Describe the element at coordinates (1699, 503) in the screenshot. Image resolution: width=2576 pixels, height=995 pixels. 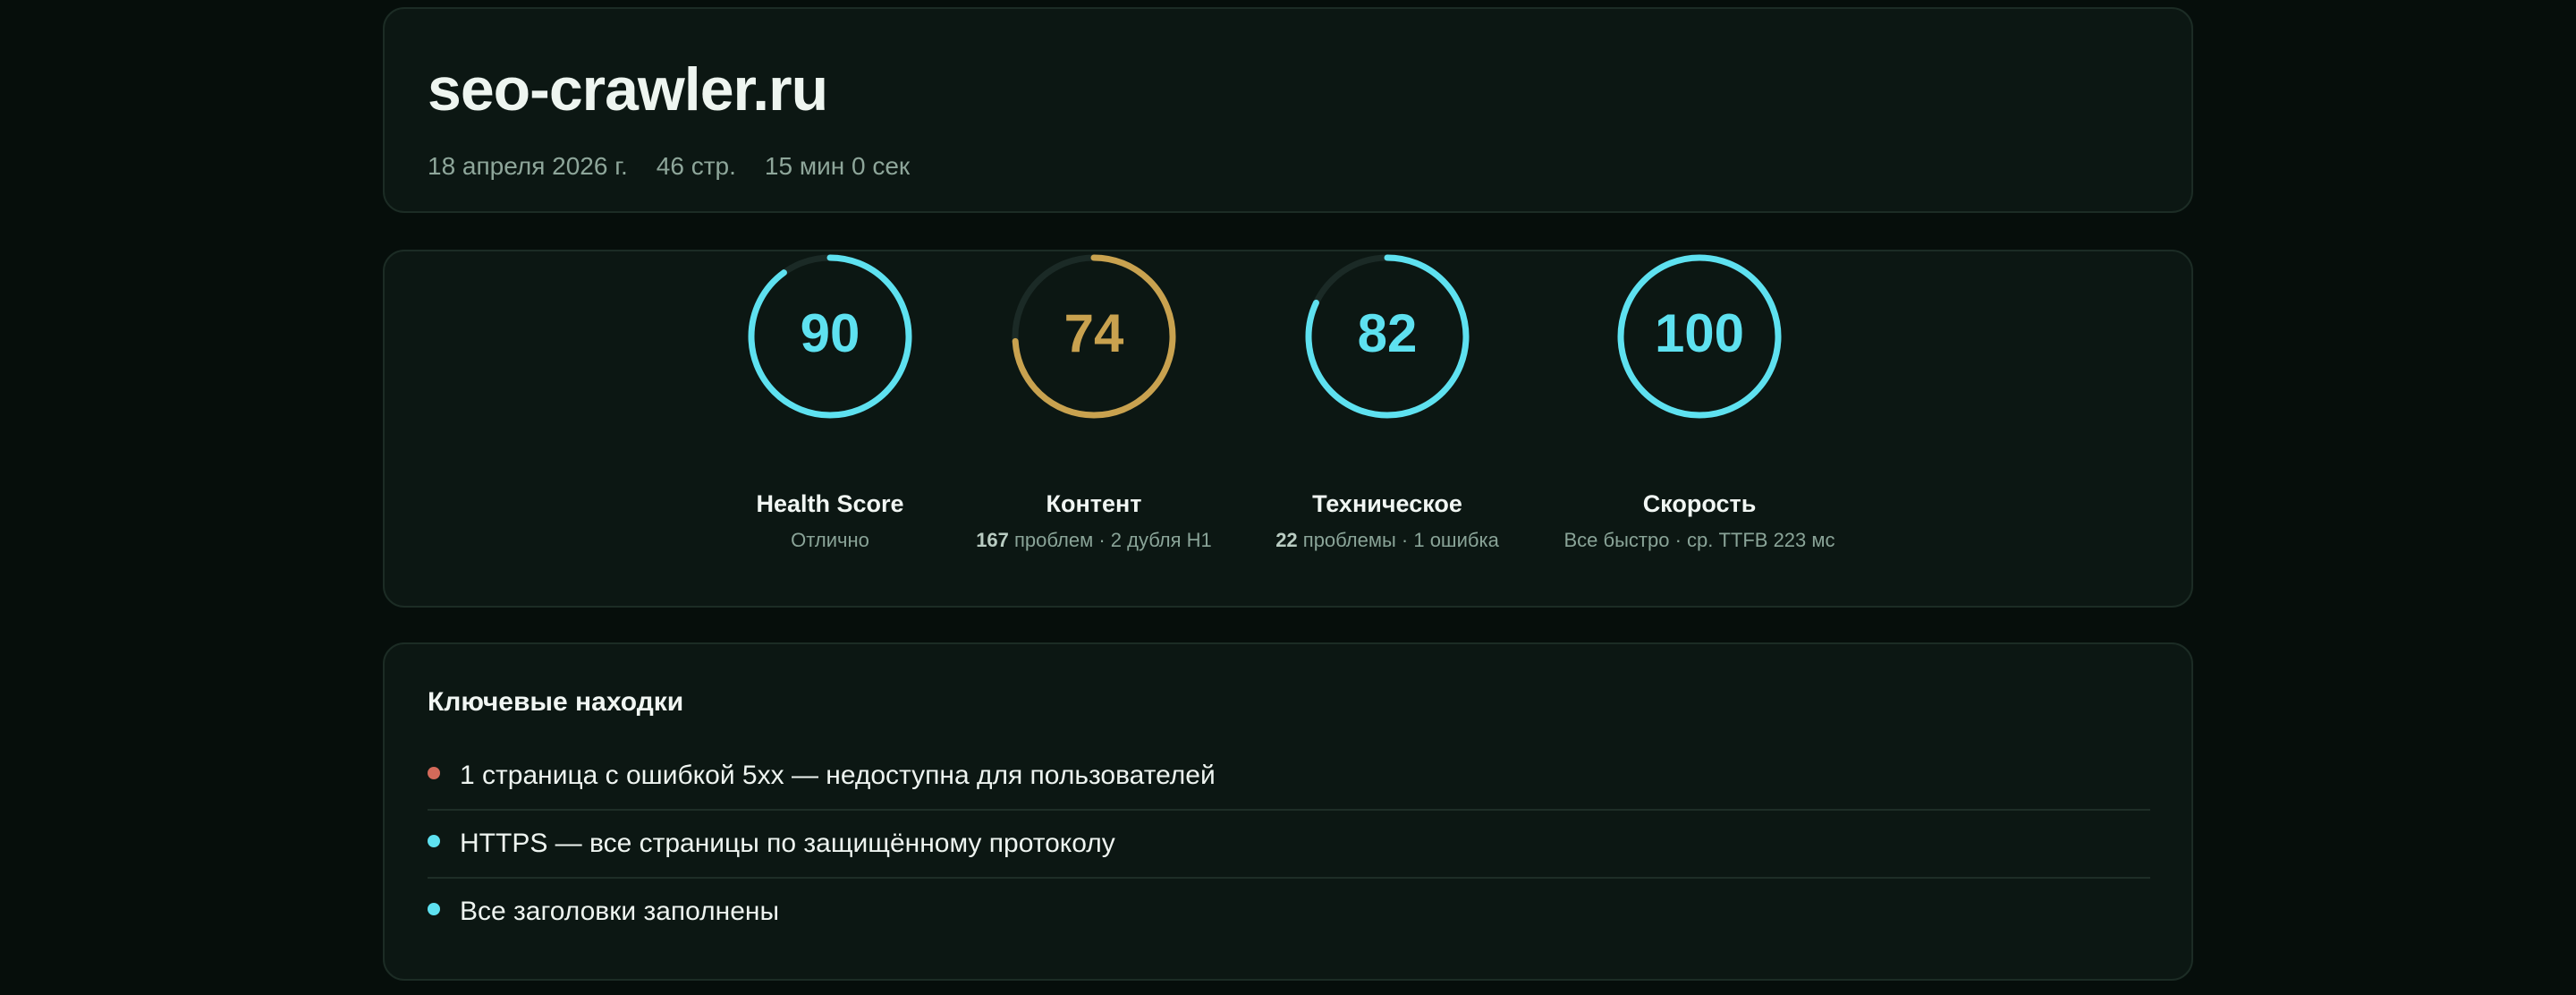
I see `score-label: Скорость` at that location.